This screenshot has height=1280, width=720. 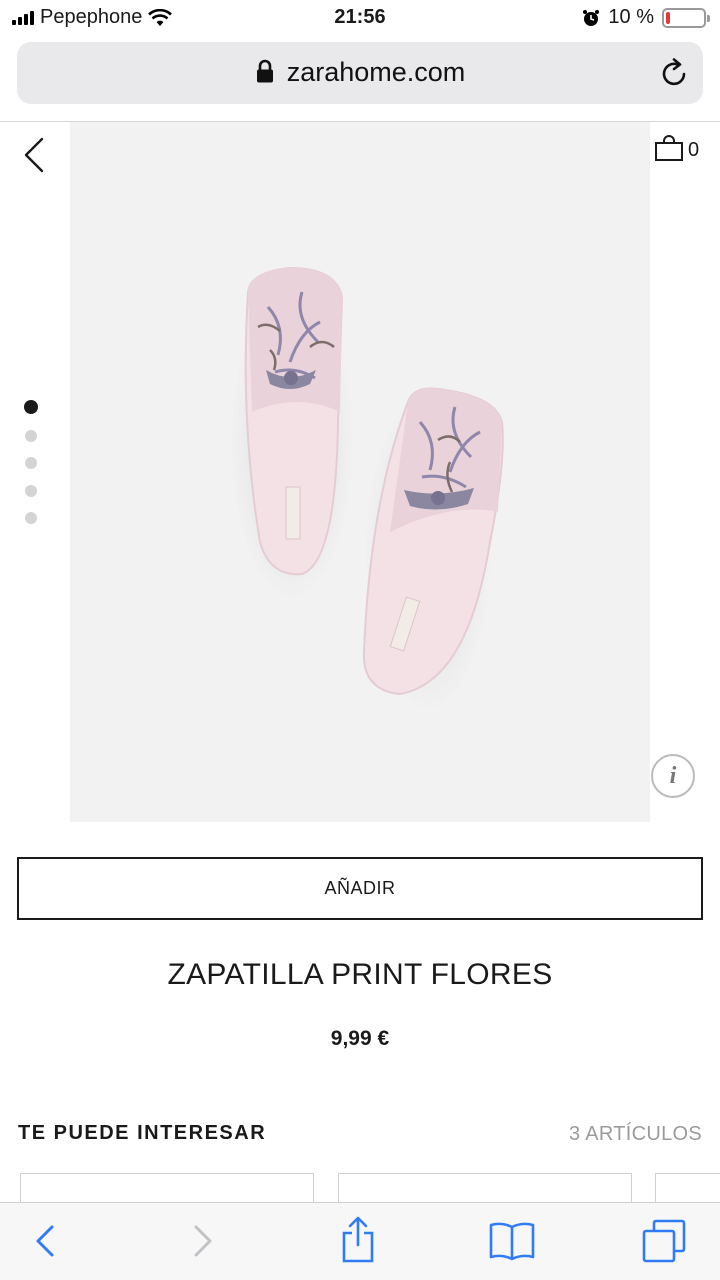 I want to click on product-price: 9,99 €, so click(x=360, y=1038).